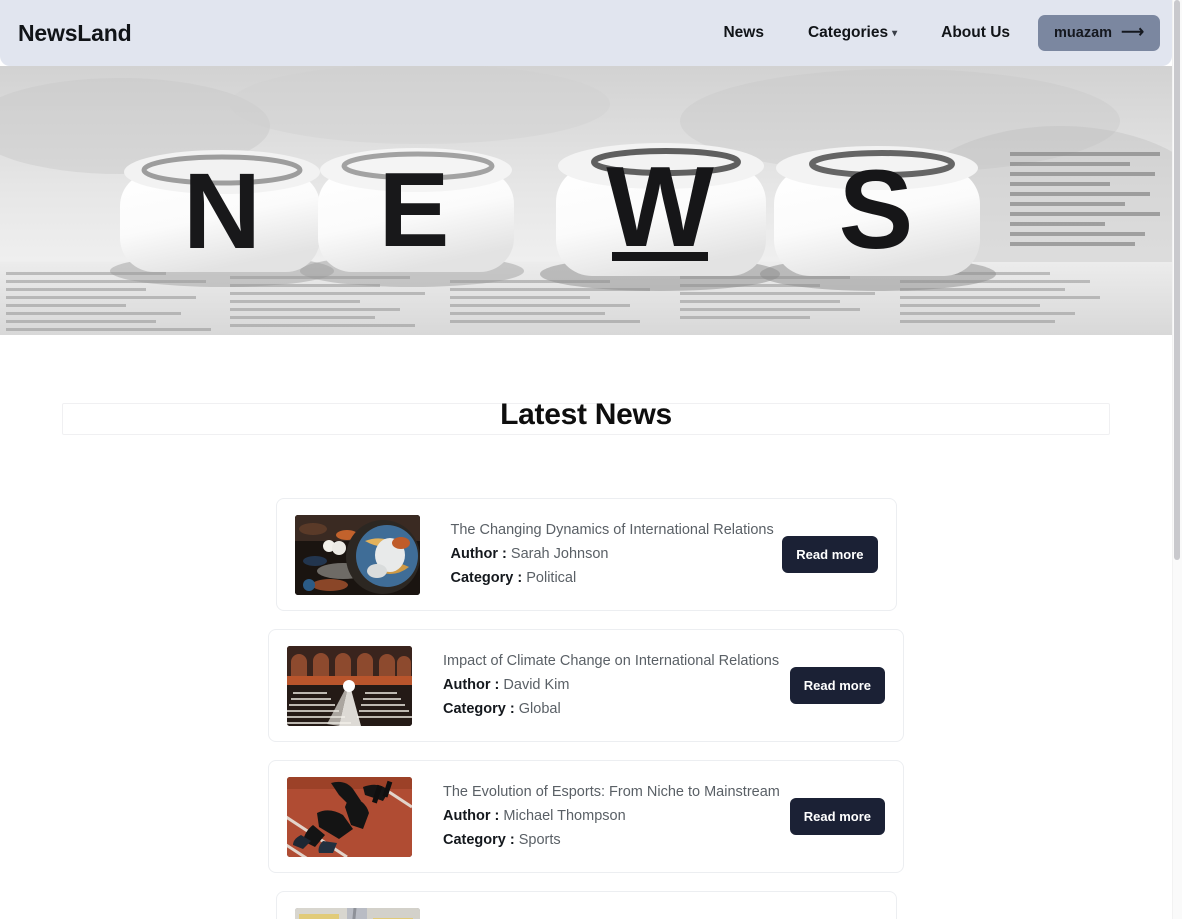  I want to click on svg-text: S, so click(876, 209).